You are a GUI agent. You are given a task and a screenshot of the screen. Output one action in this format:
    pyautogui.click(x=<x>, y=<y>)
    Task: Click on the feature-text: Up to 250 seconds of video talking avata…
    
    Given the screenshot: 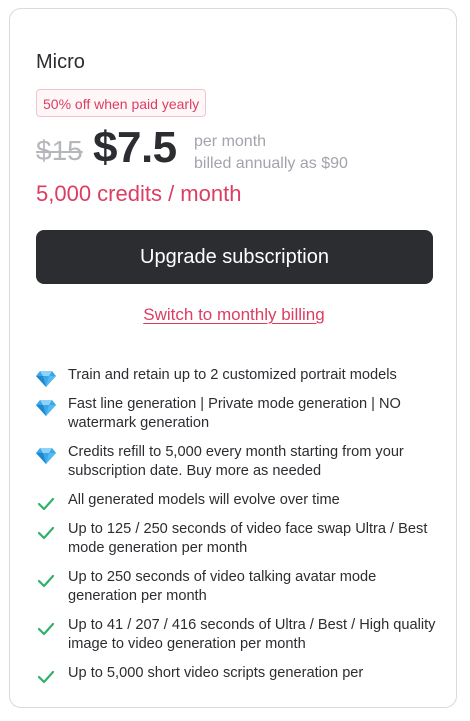 What is the action you would take?
    pyautogui.click(x=222, y=586)
    